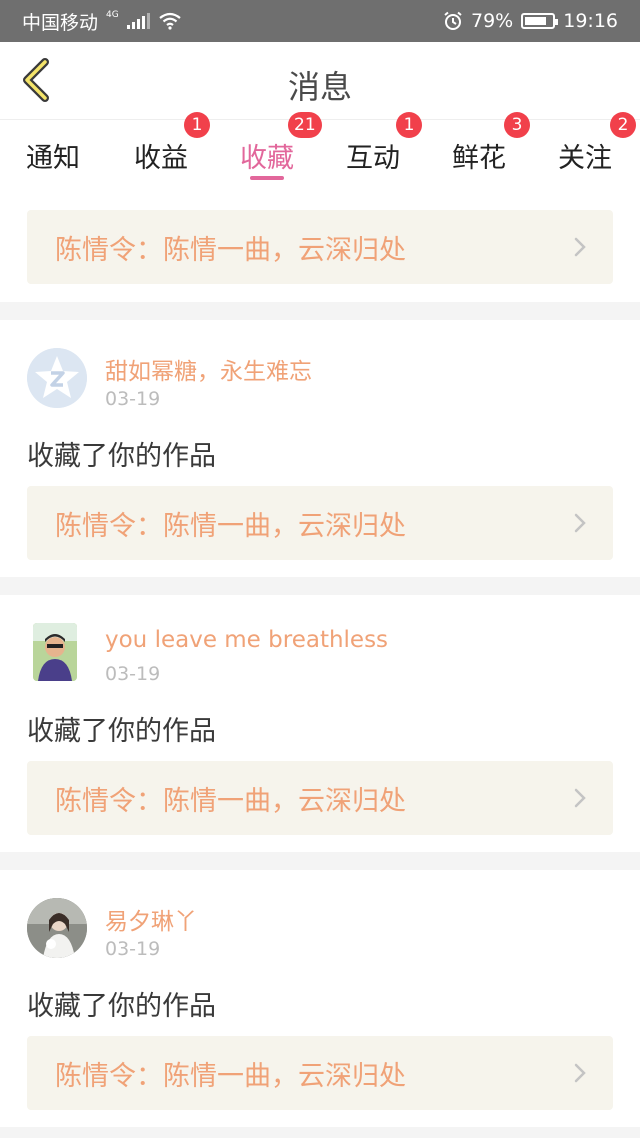  I want to click on tab-label: 收益, so click(161, 158).